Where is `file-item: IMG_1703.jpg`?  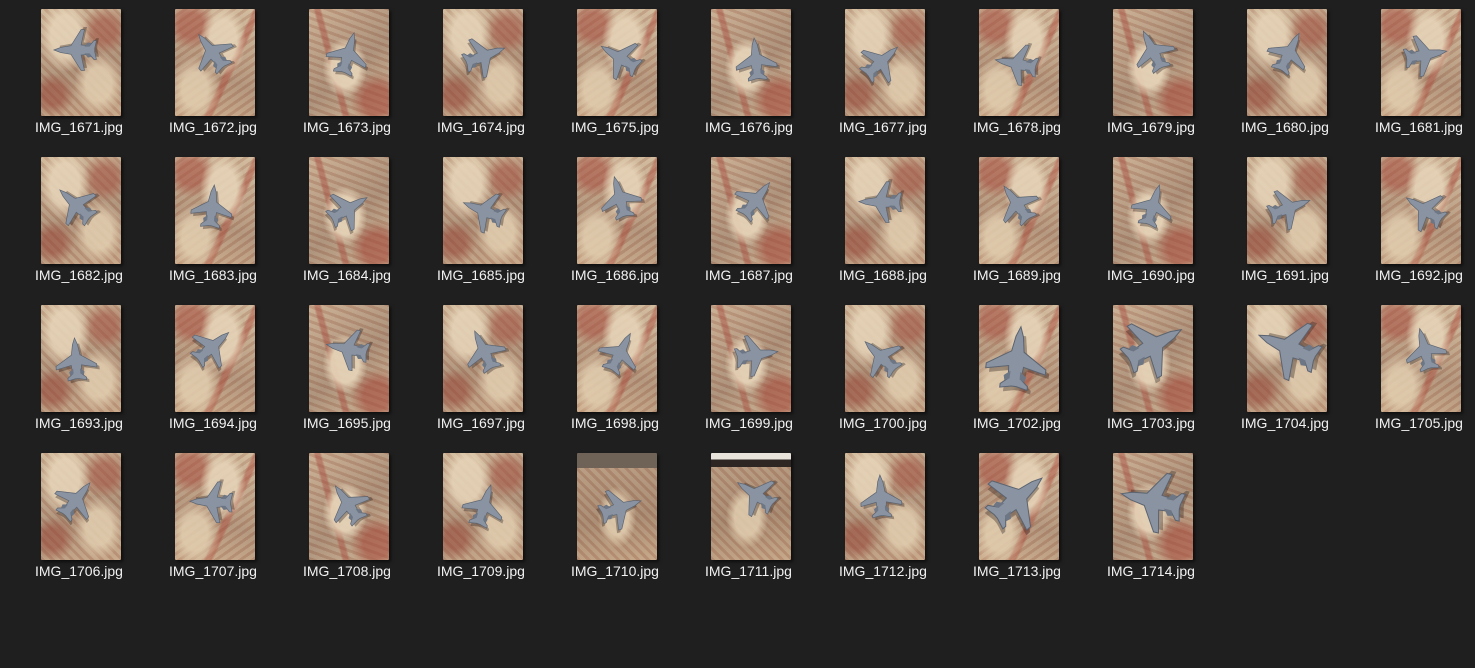 file-item: IMG_1703.jpg is located at coordinates (1171, 367).